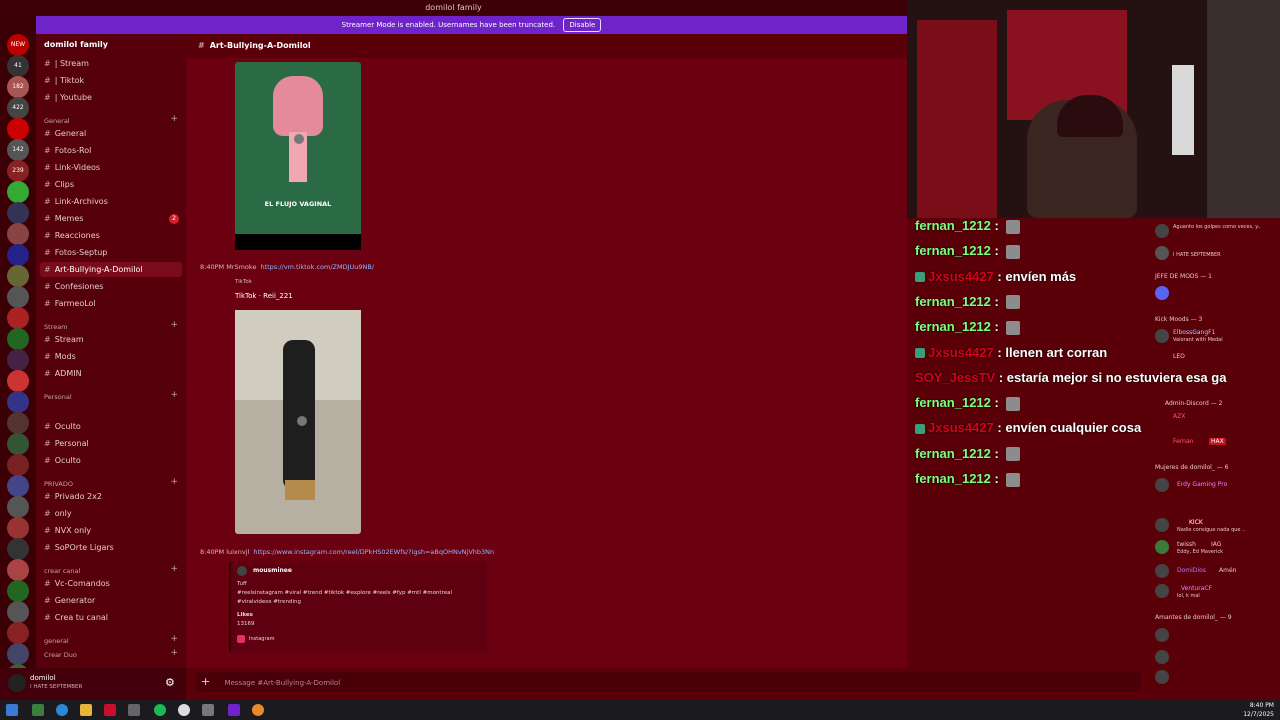 Image resolution: width=1280 pixels, height=720 pixels. Describe the element at coordinates (58, 513) in the screenshot. I see `channel-item: # only` at that location.